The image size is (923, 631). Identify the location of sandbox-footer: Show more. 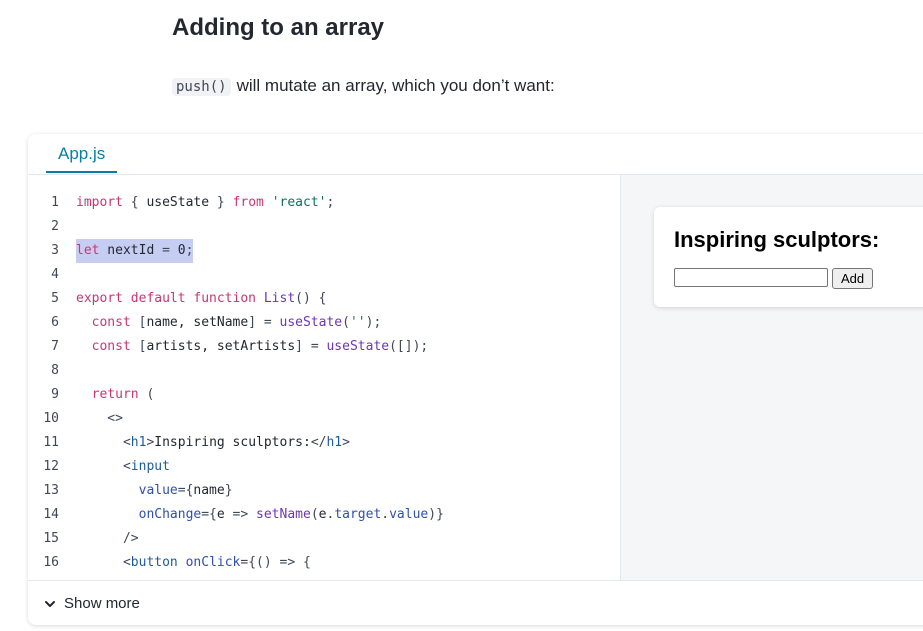
(475, 602).